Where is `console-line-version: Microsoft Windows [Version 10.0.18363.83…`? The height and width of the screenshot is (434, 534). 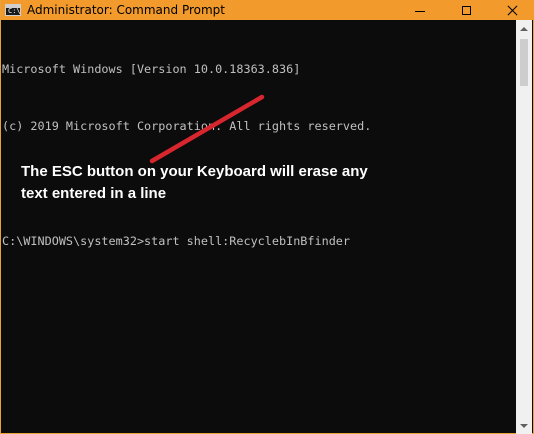
console-line-version: Microsoft Windows [Version 10.0.18363.83… is located at coordinates (151, 69).